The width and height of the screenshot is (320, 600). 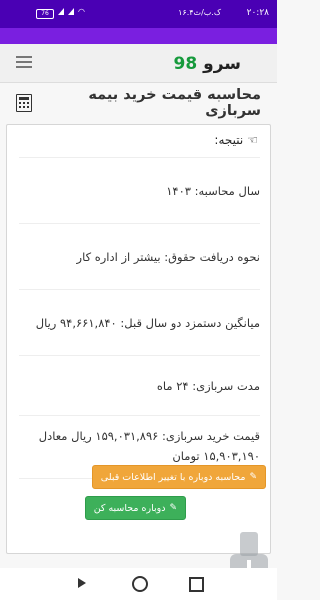 I want to click on system-nav-bar, so click(x=138, y=584).